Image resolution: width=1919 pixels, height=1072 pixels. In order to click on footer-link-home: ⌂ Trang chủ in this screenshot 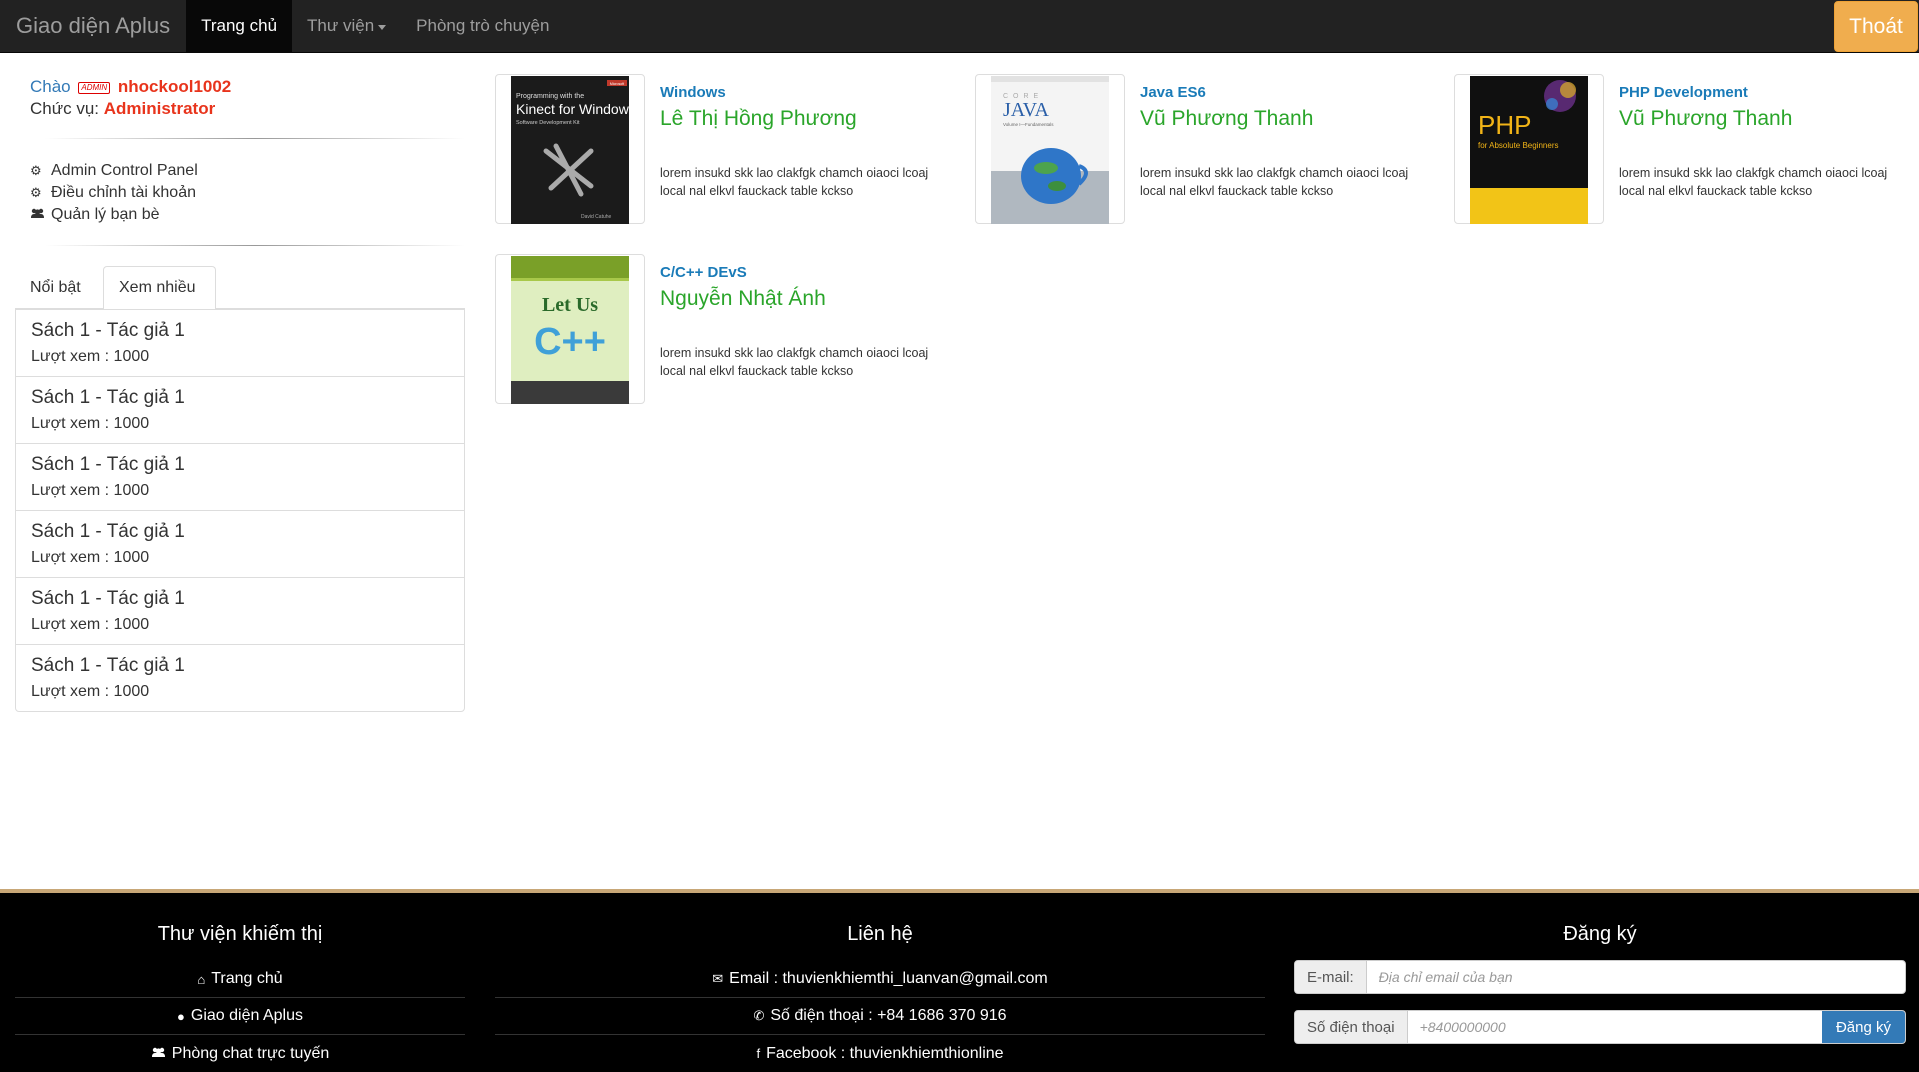, I will do `click(240, 979)`.